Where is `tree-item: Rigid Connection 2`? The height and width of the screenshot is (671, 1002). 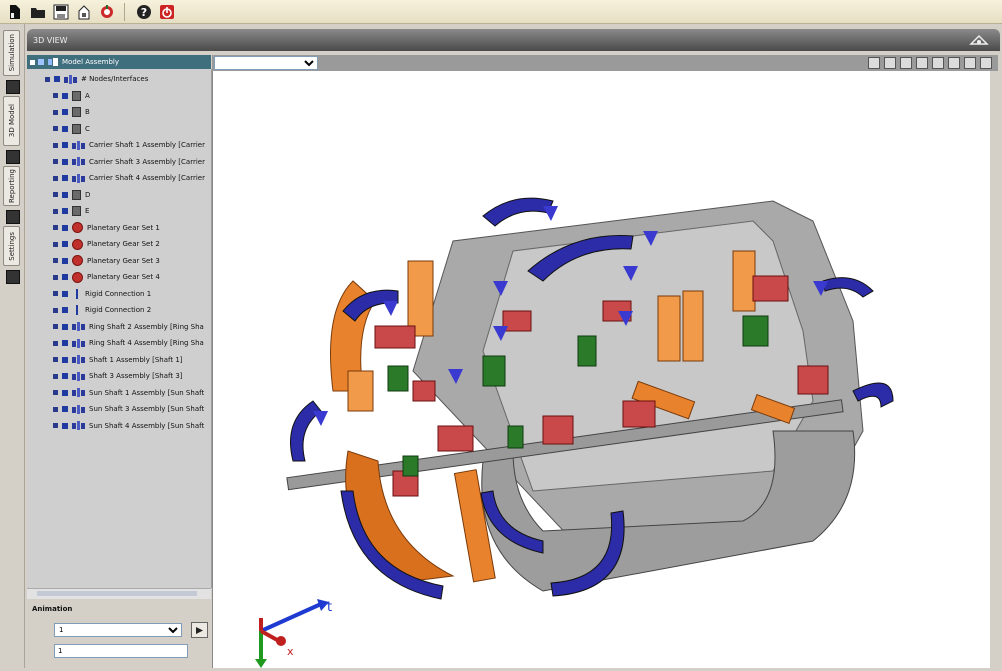
tree-item: Rigid Connection 2 is located at coordinates (102, 310).